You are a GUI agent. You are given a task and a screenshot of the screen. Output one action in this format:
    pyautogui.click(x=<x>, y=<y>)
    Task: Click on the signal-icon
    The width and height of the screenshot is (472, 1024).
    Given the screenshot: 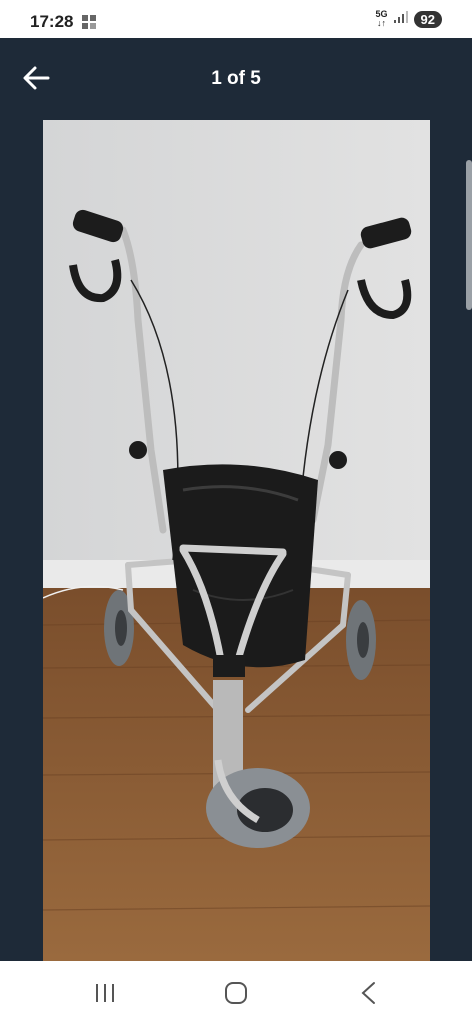 What is the action you would take?
    pyautogui.click(x=400, y=19)
    